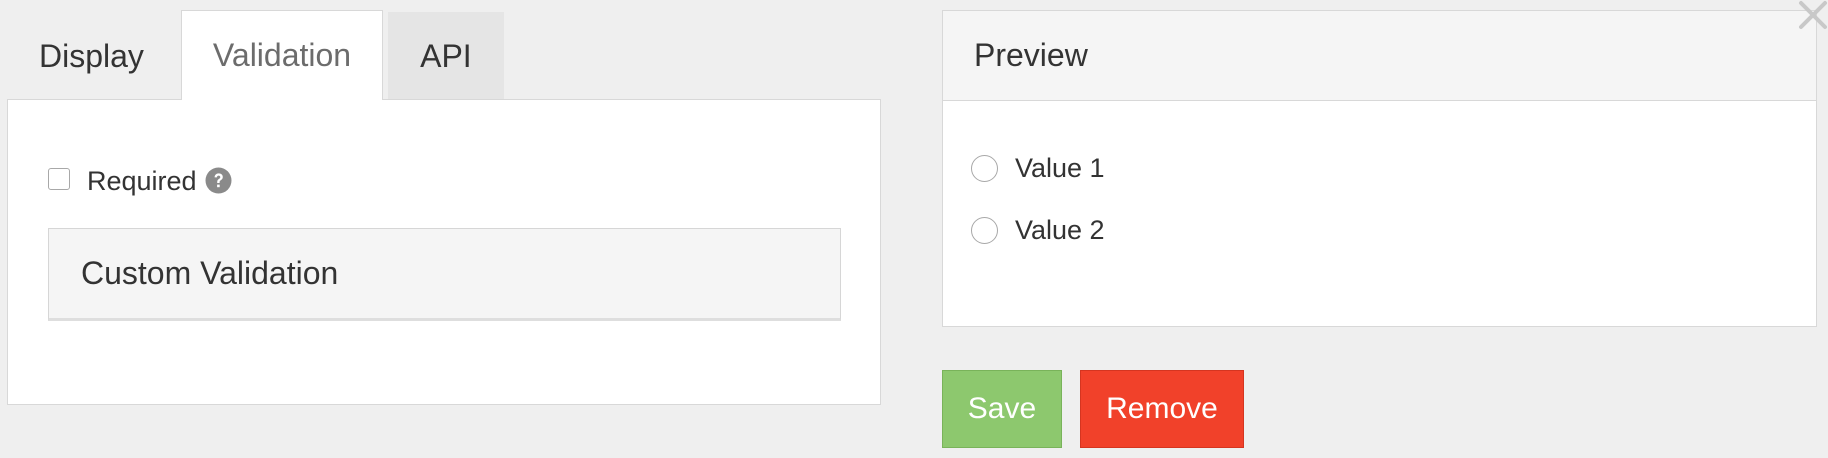 Image resolution: width=1828 pixels, height=458 pixels. I want to click on close-icon, so click(1813, 15).